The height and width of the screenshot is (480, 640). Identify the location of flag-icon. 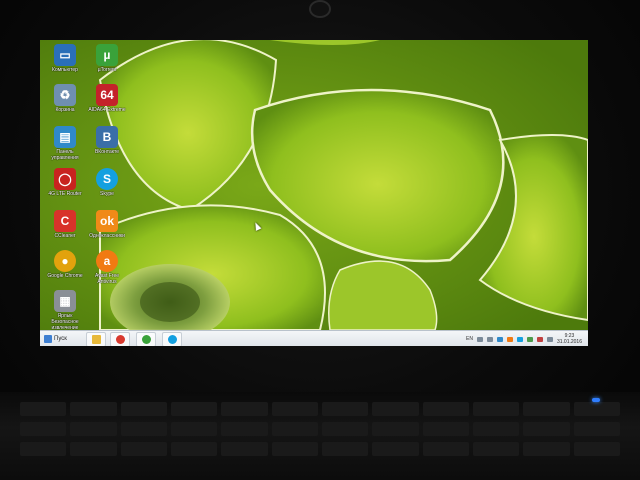
(539, 339).